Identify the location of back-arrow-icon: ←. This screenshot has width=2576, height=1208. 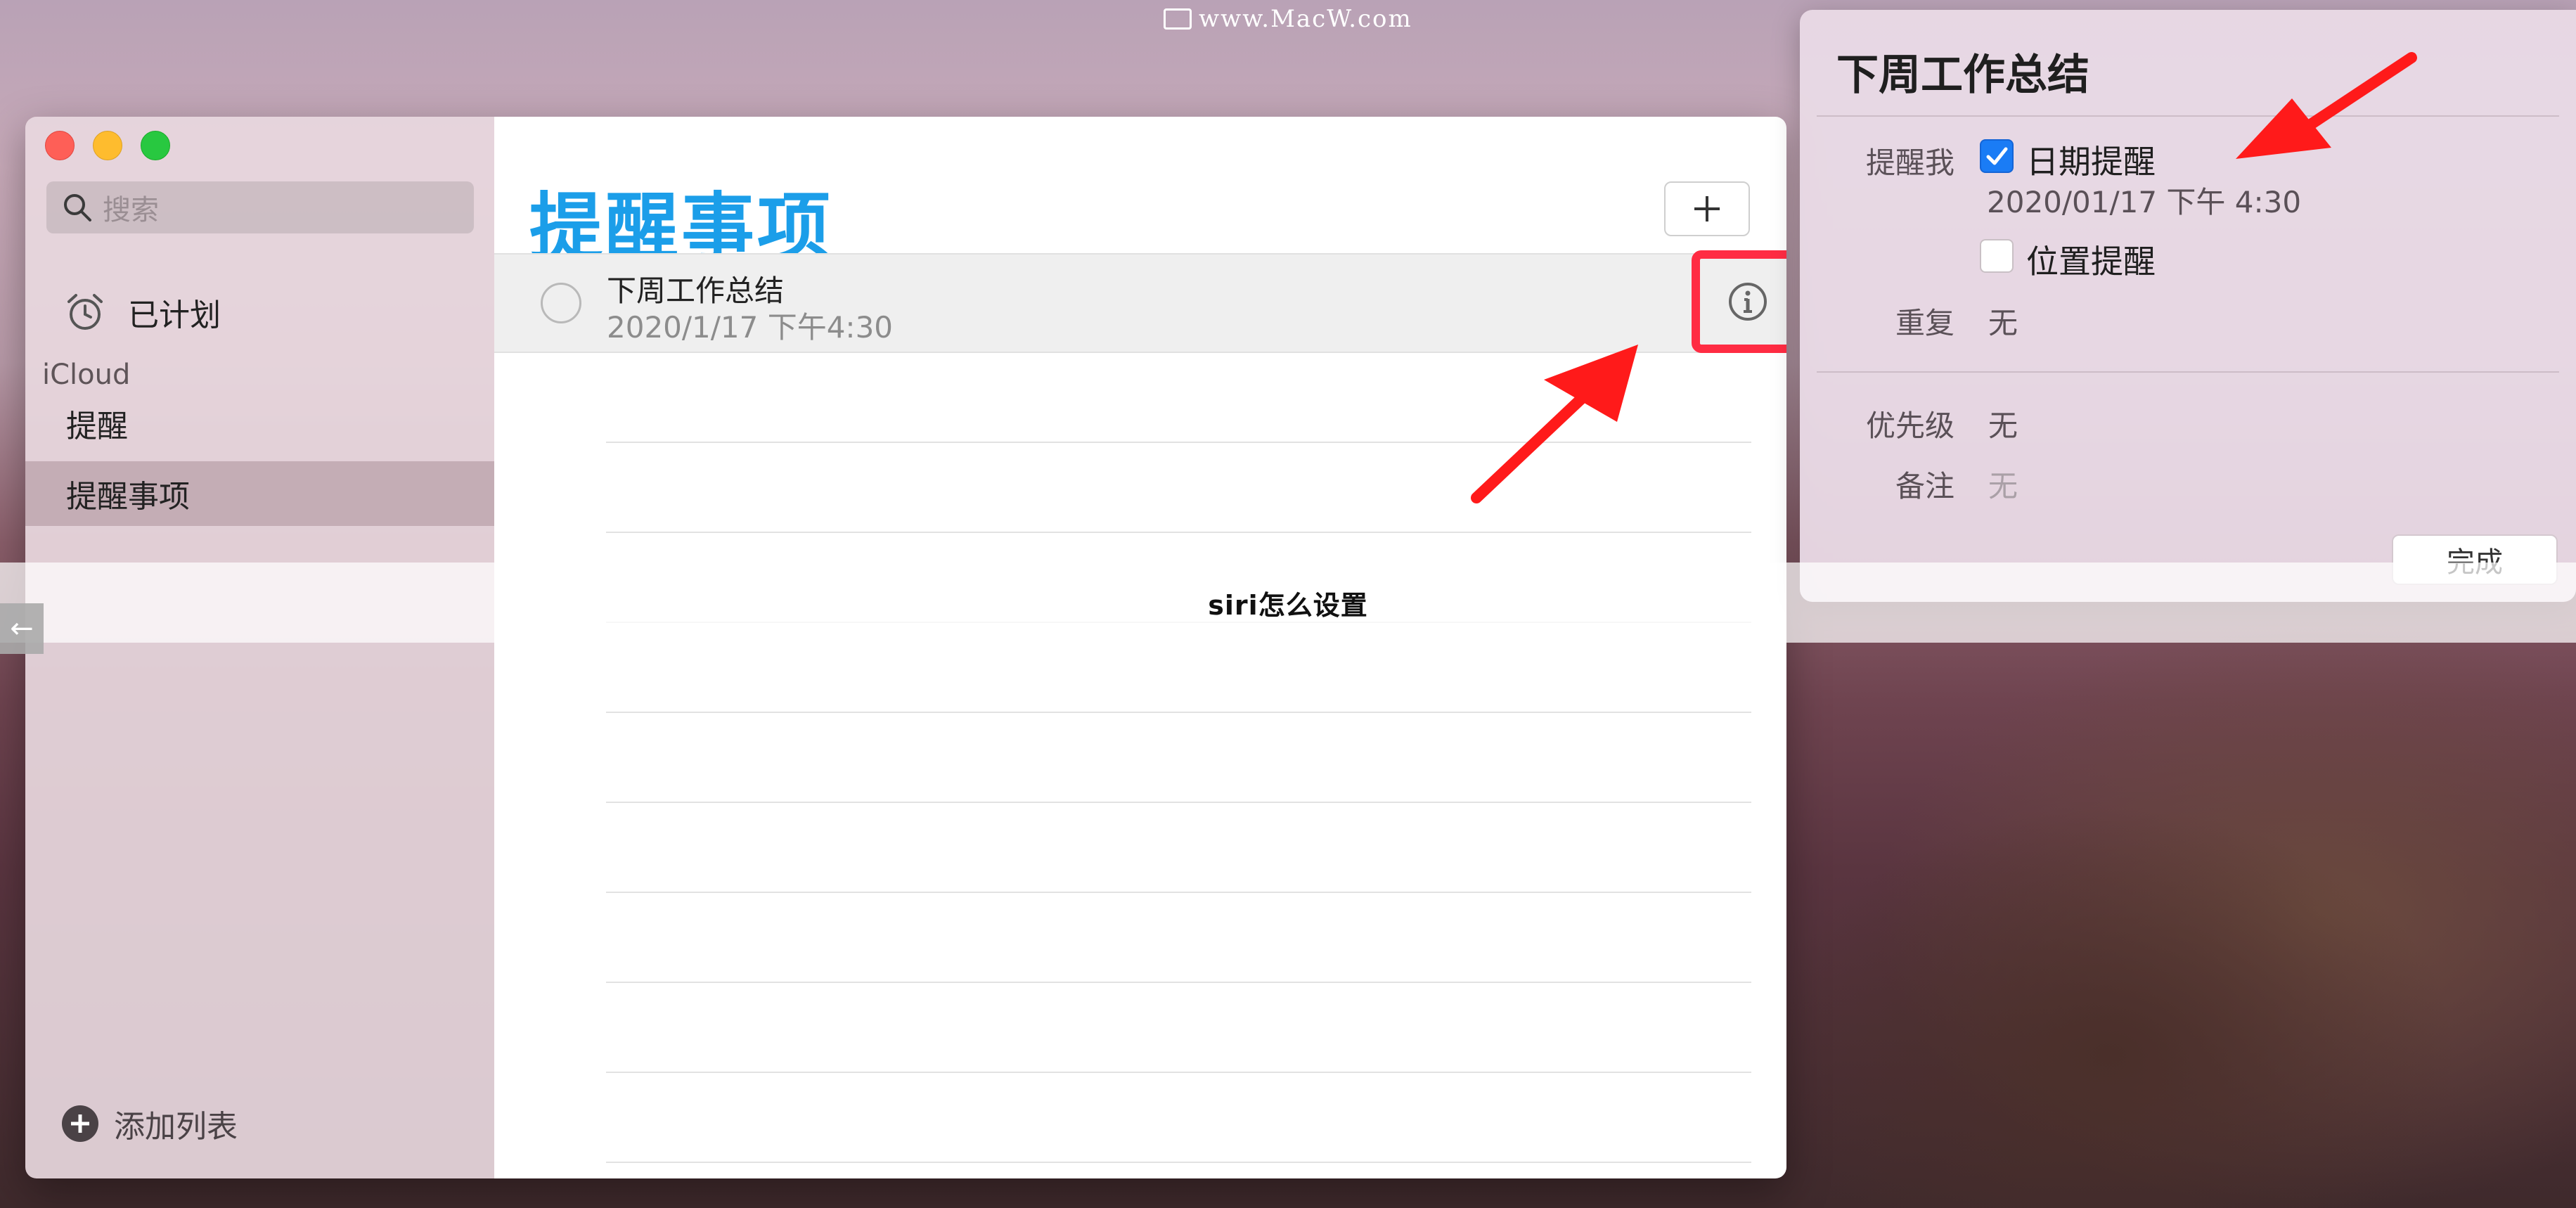
(22, 628).